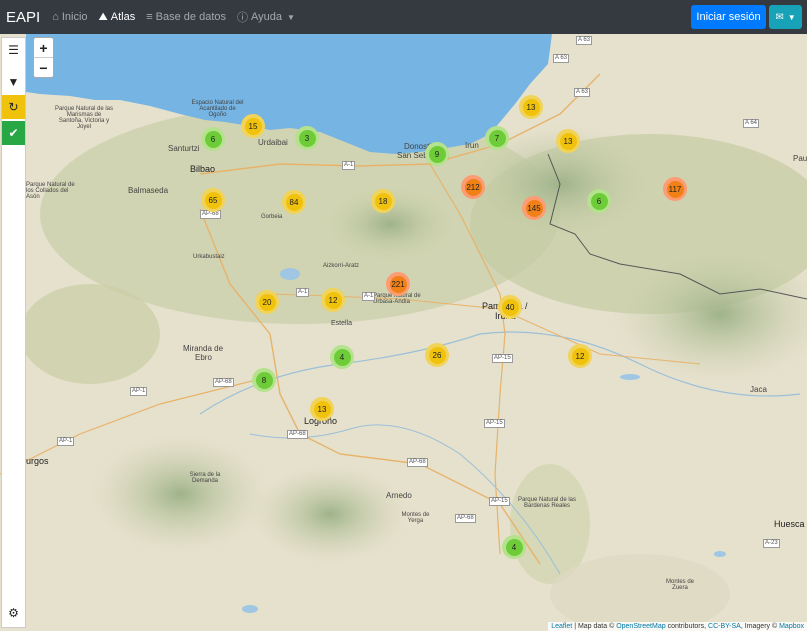  Describe the element at coordinates (383, 201) in the screenshot. I see `marker-cluster: 18` at that location.